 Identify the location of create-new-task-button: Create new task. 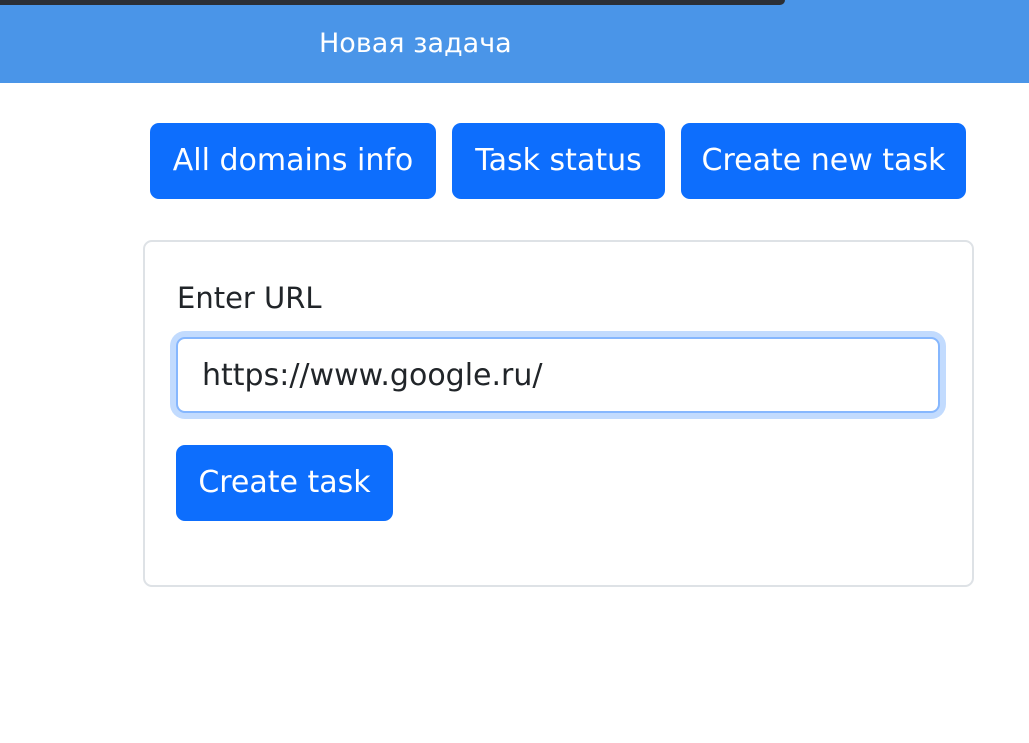
(823, 161).